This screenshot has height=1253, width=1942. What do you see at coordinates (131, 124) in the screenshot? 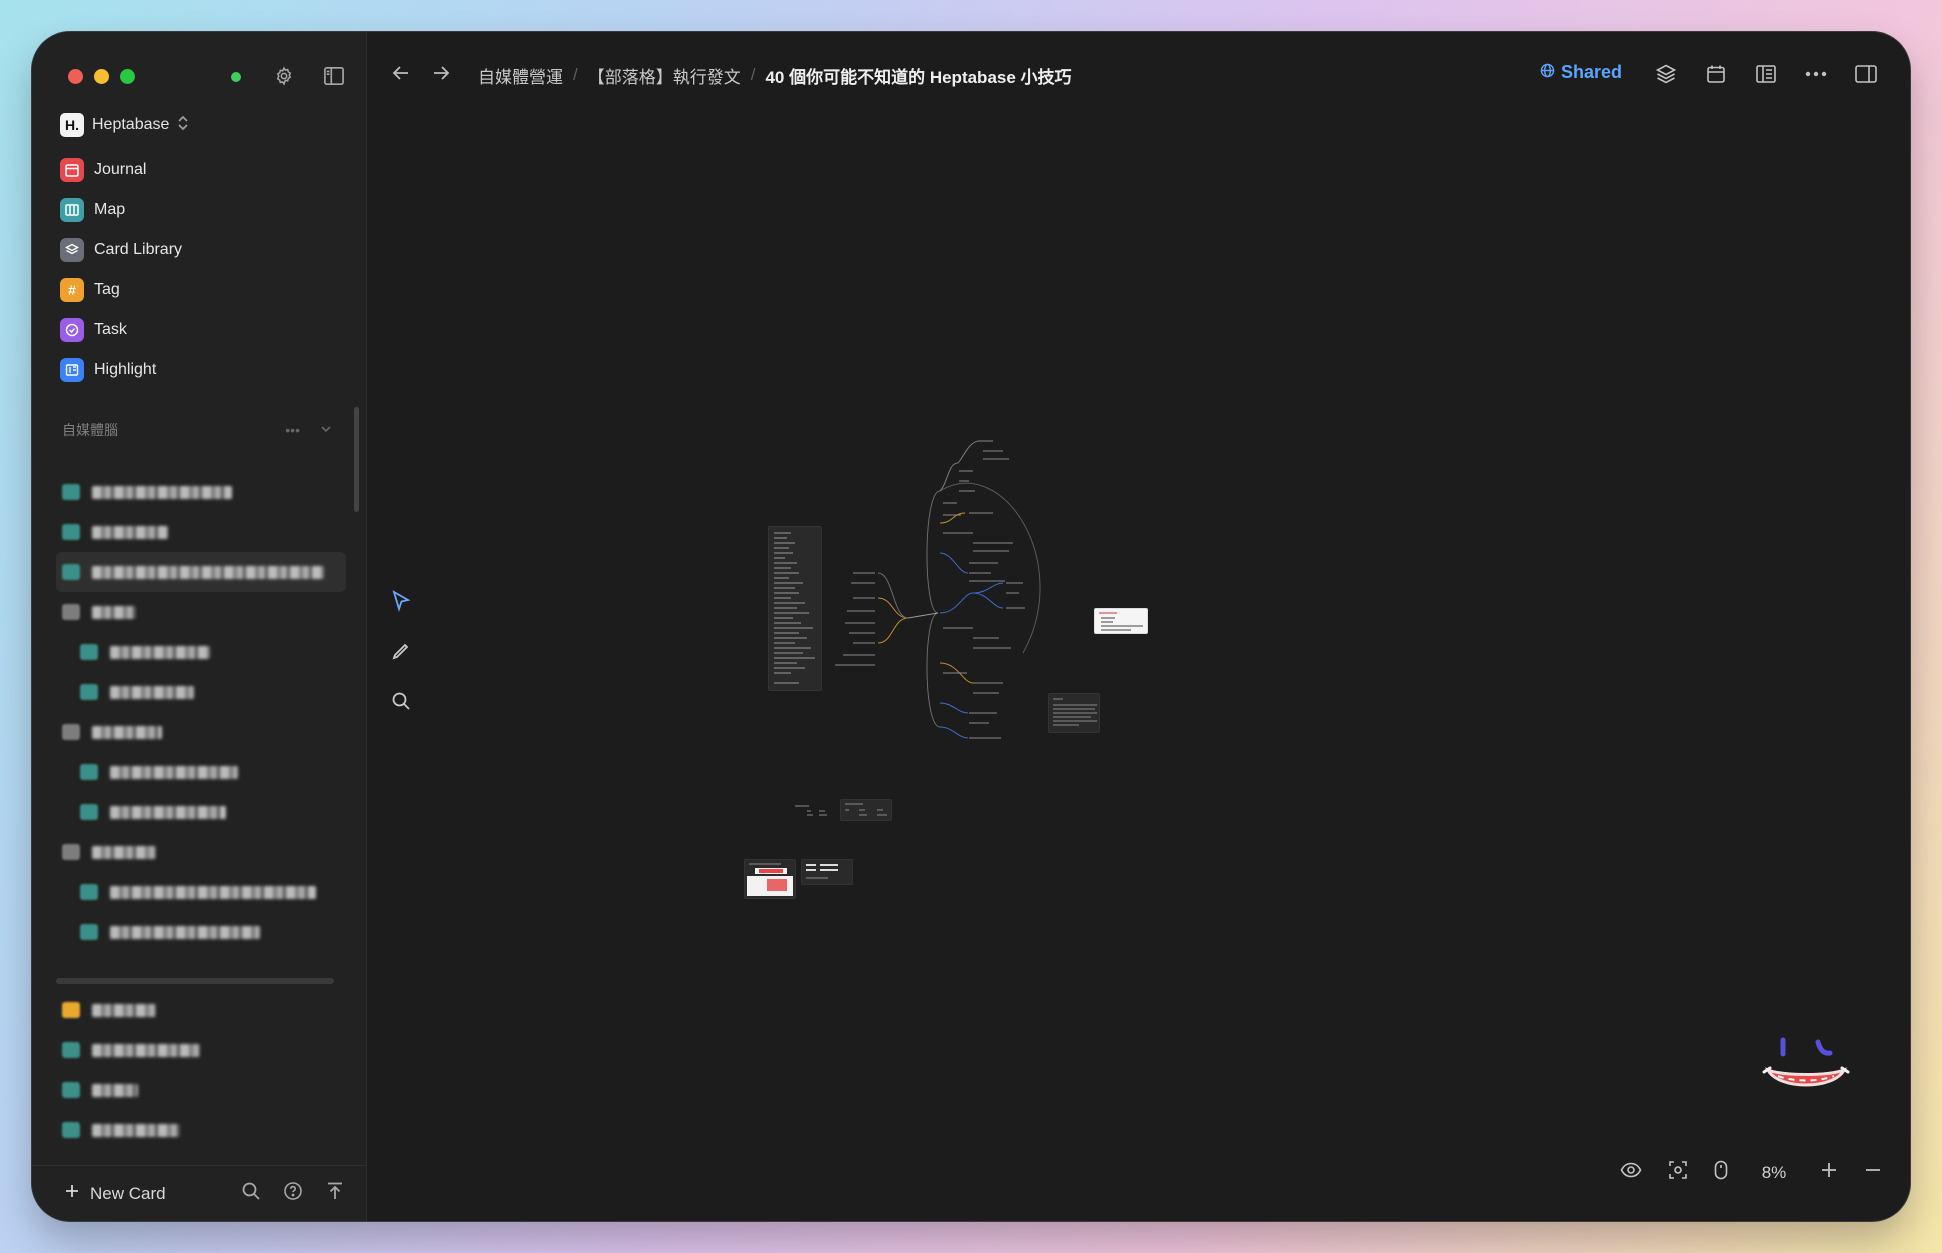
I see `workspace-name: Heptabase` at bounding box center [131, 124].